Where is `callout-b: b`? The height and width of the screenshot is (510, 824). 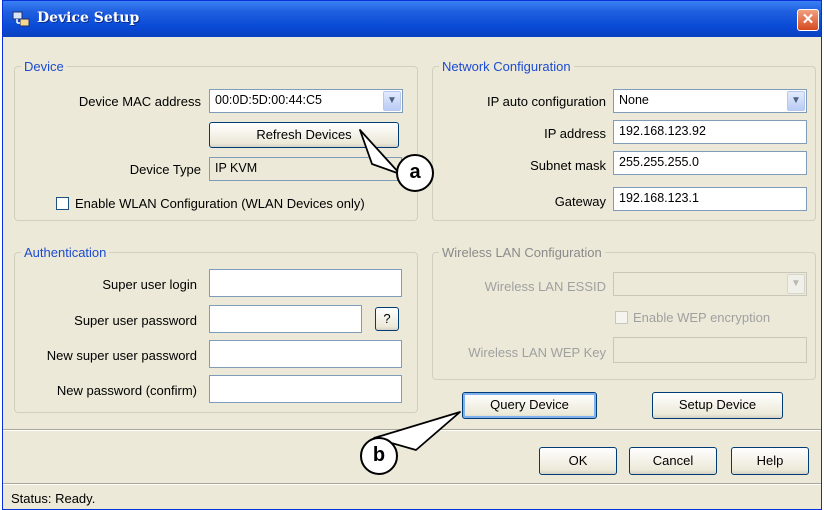
callout-b: b is located at coordinates (379, 456).